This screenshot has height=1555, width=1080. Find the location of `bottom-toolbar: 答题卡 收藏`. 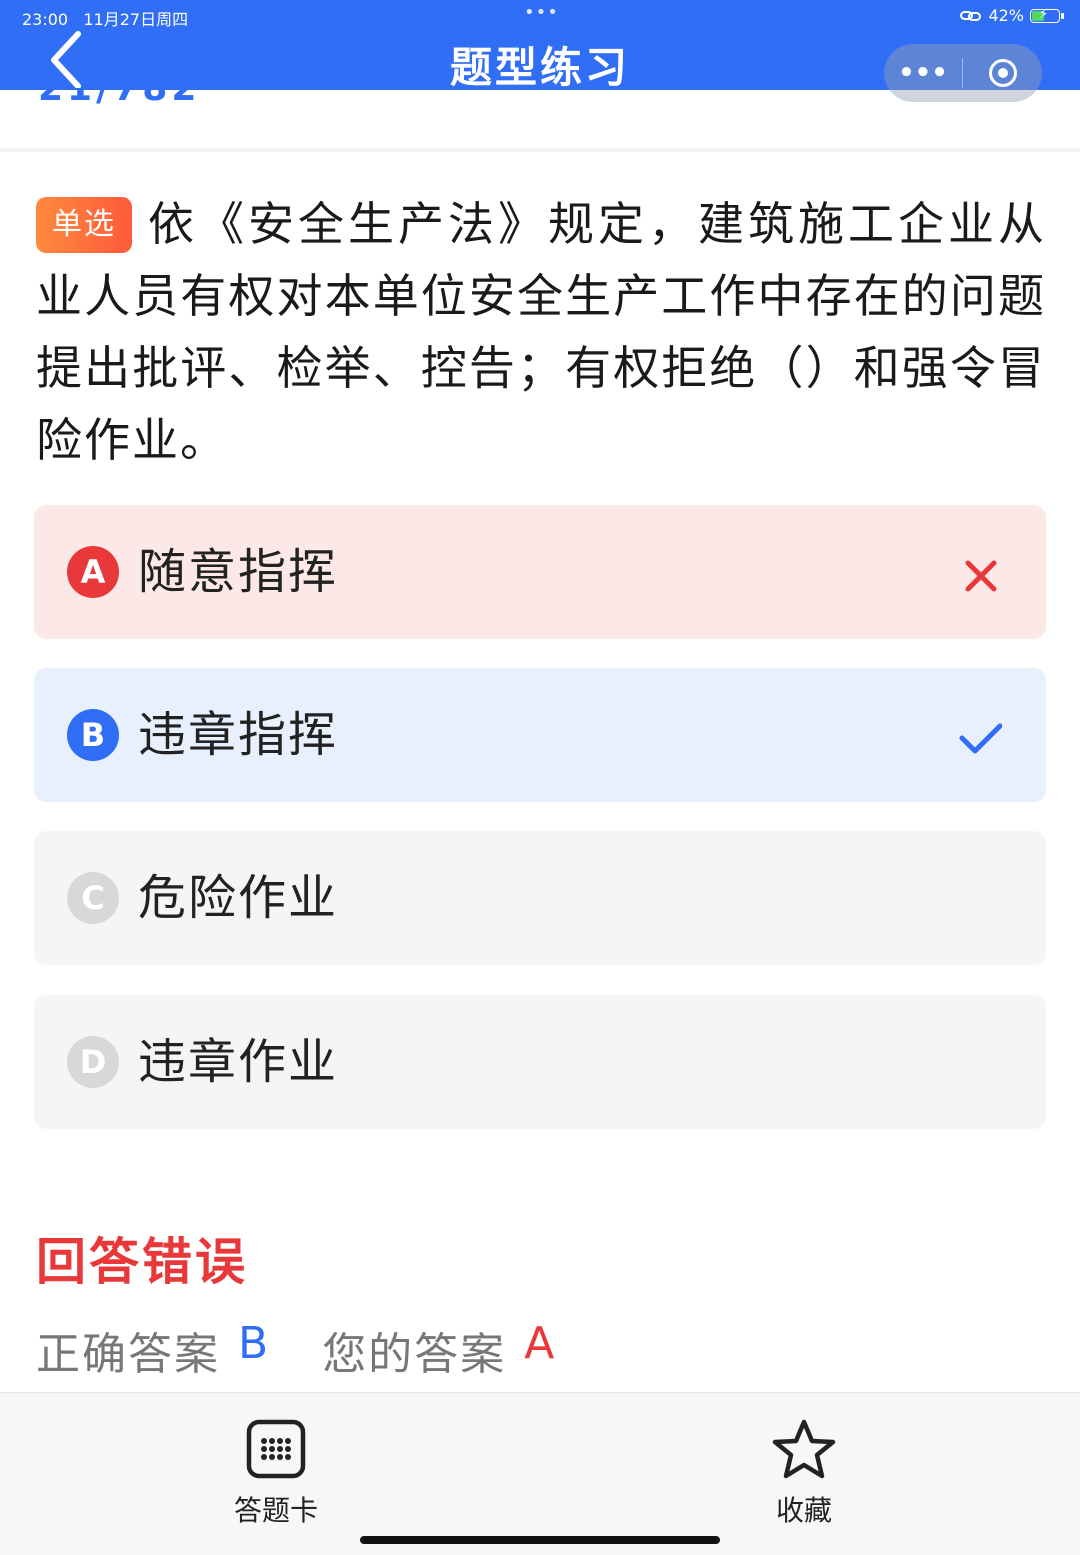

bottom-toolbar: 答题卡 收藏 is located at coordinates (540, 1473).